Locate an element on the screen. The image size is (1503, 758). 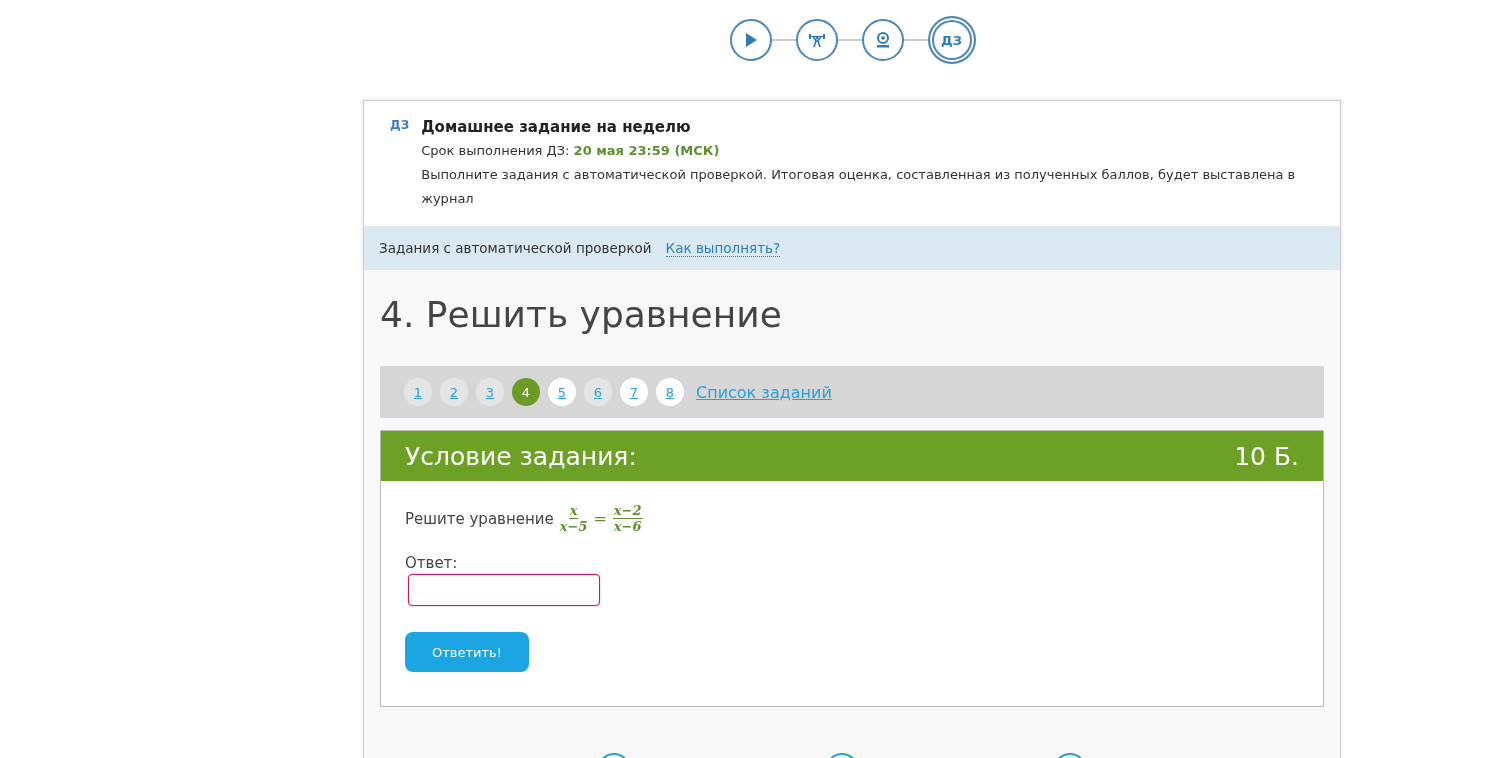
submit-button: Ответить! is located at coordinates (467, 652).